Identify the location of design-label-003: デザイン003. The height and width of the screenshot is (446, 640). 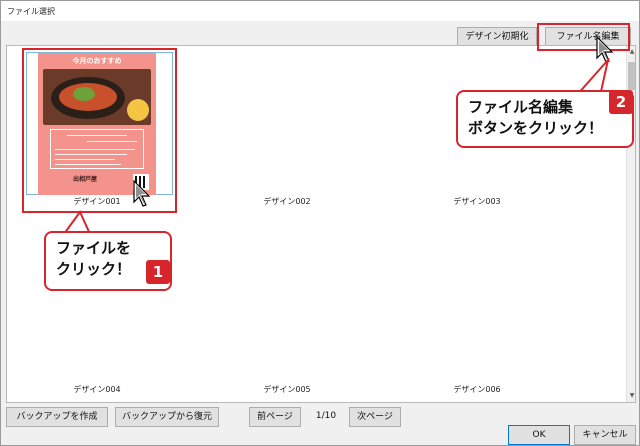
(477, 201).